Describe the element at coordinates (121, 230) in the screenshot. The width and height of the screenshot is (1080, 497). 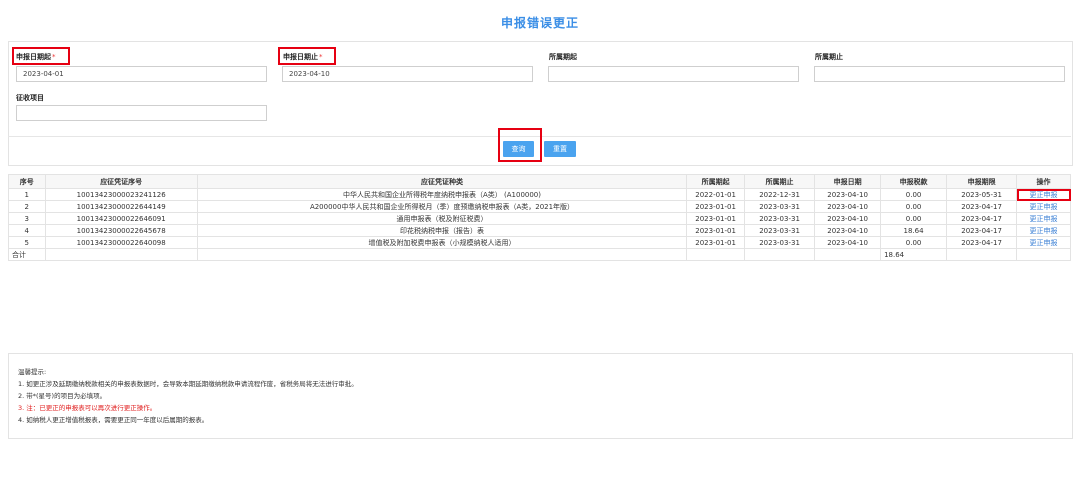
I see `cell-voucher-no: 10013423000022645678` at that location.